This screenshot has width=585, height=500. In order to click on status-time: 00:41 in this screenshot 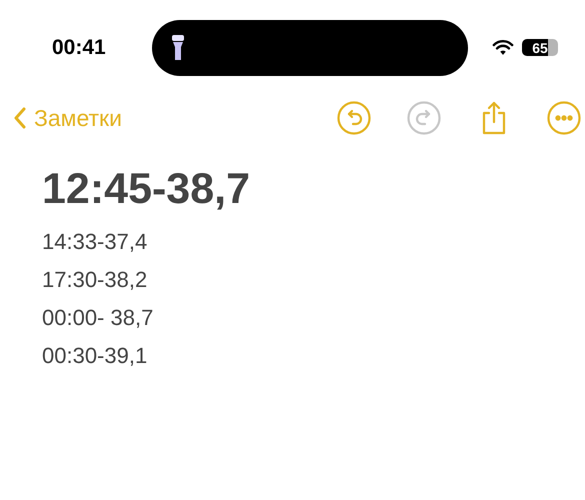, I will do `click(79, 47)`.